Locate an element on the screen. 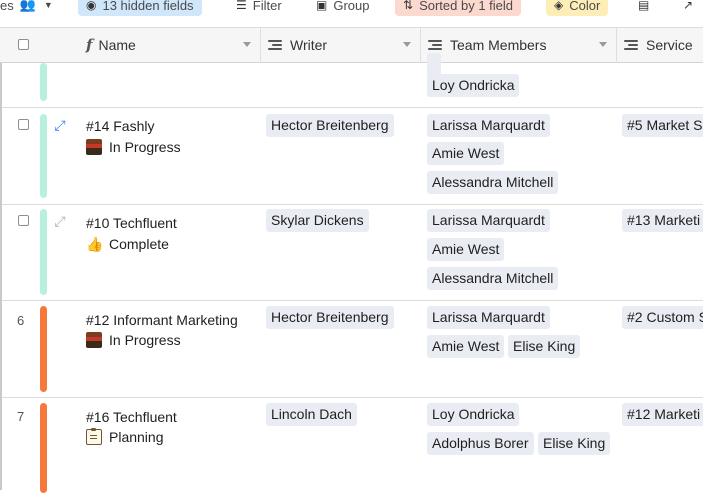 The width and height of the screenshot is (703, 493). select-all-checkbox is located at coordinates (23, 44).